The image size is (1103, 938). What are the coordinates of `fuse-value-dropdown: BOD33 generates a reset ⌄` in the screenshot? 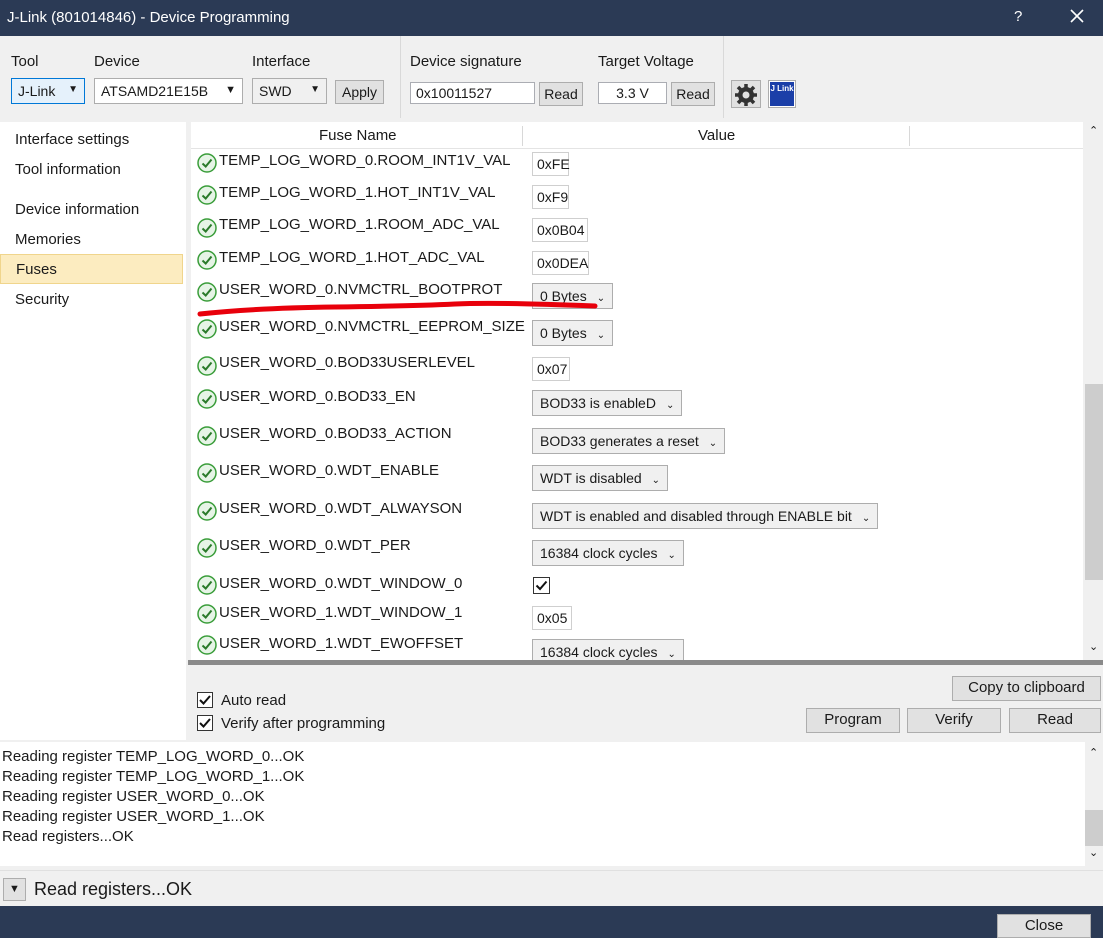 It's located at (629, 441).